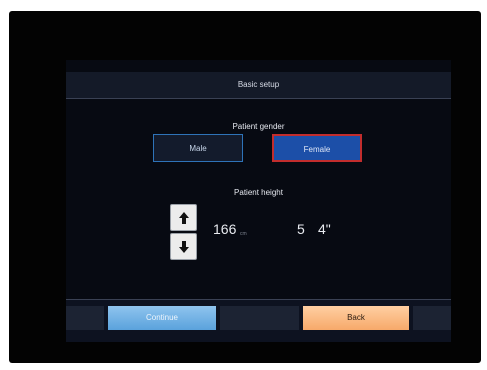 This screenshot has height=370, width=487. What do you see at coordinates (324, 229) in the screenshot?
I see `height-inches-value: 4"` at bounding box center [324, 229].